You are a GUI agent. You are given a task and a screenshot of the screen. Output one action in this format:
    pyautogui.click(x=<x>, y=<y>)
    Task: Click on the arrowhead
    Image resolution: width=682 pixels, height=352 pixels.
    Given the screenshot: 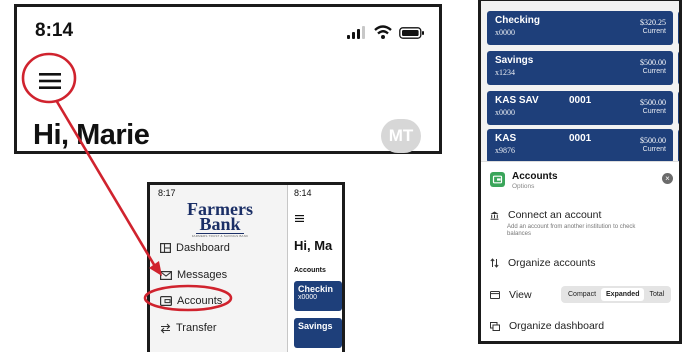 What is the action you would take?
    pyautogui.click(x=155, y=268)
    